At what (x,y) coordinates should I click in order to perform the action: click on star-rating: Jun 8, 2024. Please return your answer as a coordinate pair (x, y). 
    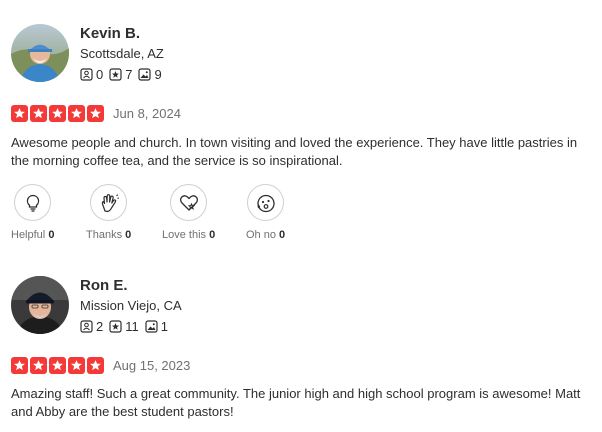
    Looking at the image, I should click on (96, 113).